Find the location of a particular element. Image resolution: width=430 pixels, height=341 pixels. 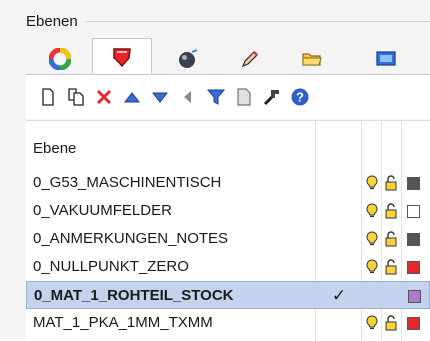

layer-column-header: Ebene is located at coordinates (228, 148).